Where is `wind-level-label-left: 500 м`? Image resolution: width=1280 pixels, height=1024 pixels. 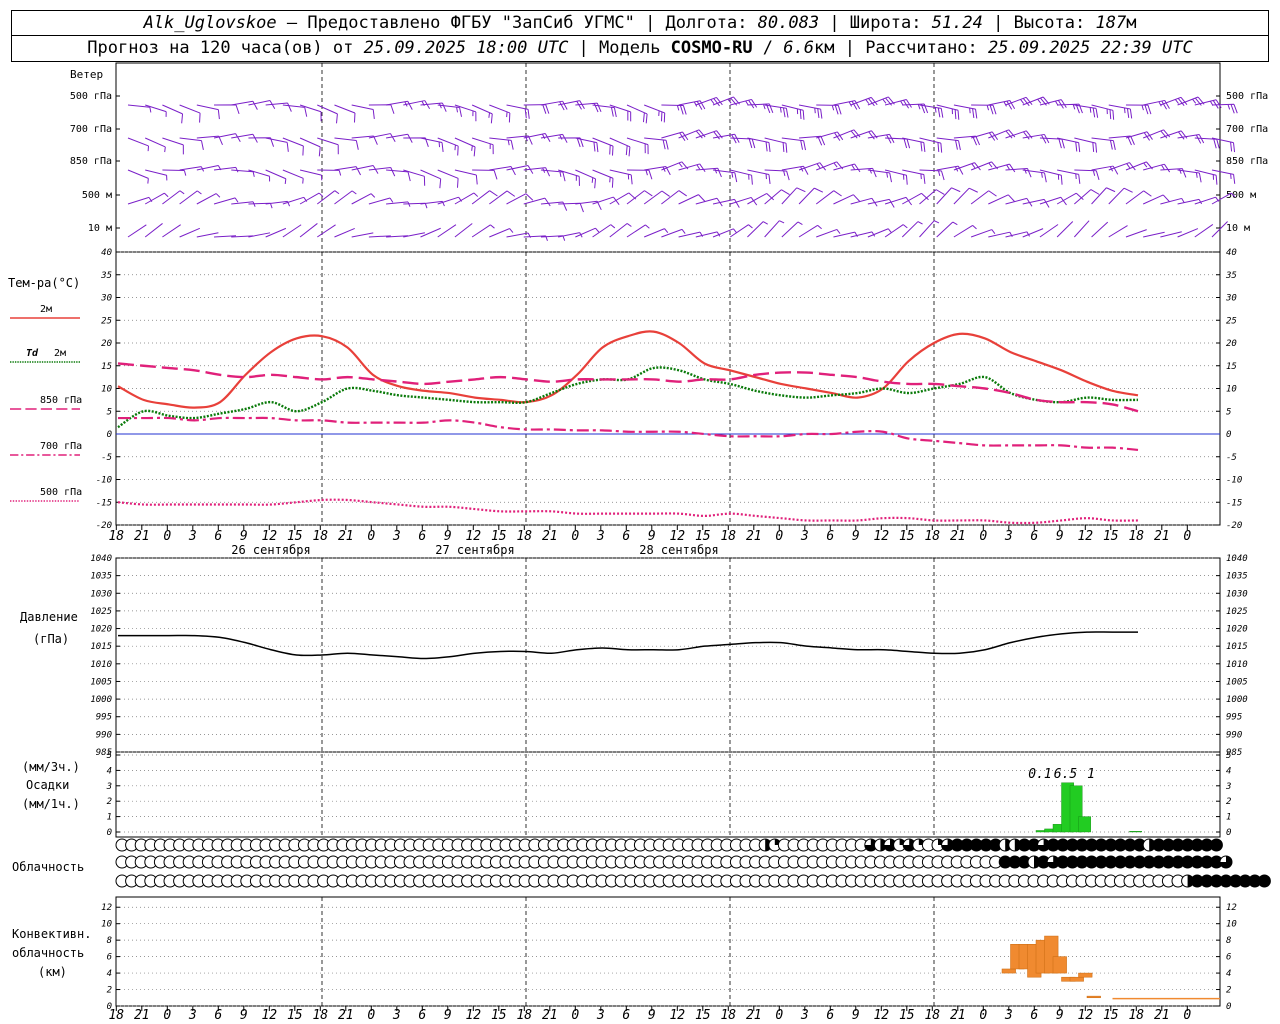
wind-level-label-left: 500 м is located at coordinates (97, 195).